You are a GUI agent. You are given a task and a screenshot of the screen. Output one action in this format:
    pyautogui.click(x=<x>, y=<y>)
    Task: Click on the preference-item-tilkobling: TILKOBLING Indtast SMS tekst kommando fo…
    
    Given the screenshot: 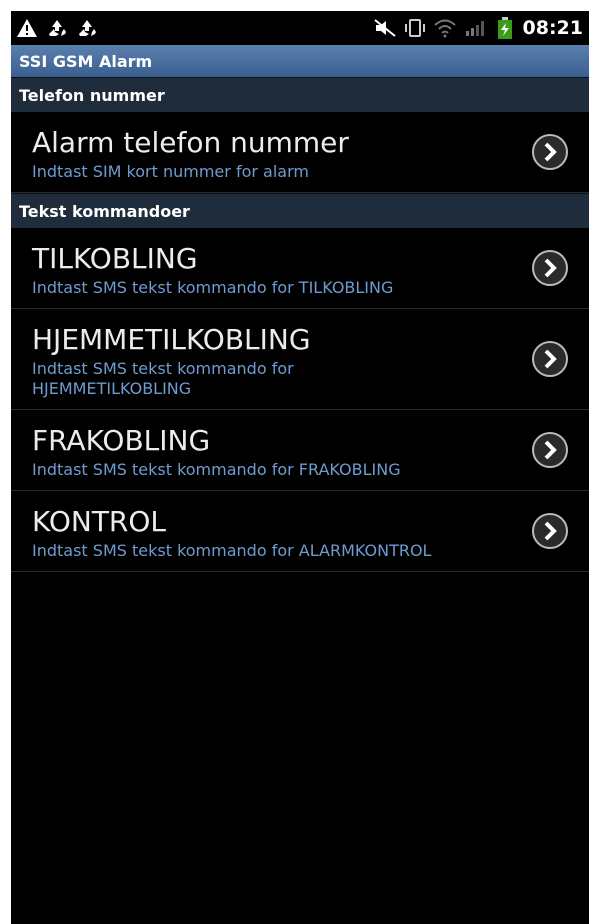 What is the action you would take?
    pyautogui.click(x=300, y=268)
    